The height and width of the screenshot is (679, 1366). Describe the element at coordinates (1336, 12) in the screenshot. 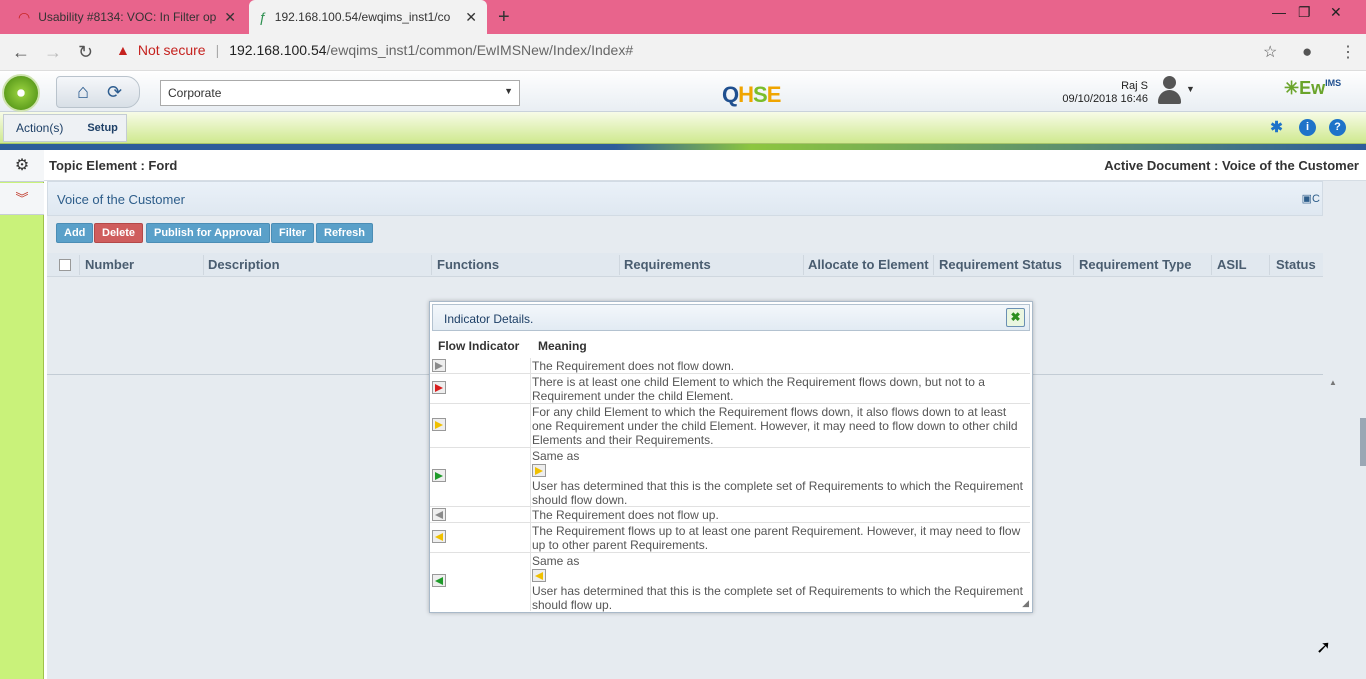

I see `window-close-icon: ✕` at that location.